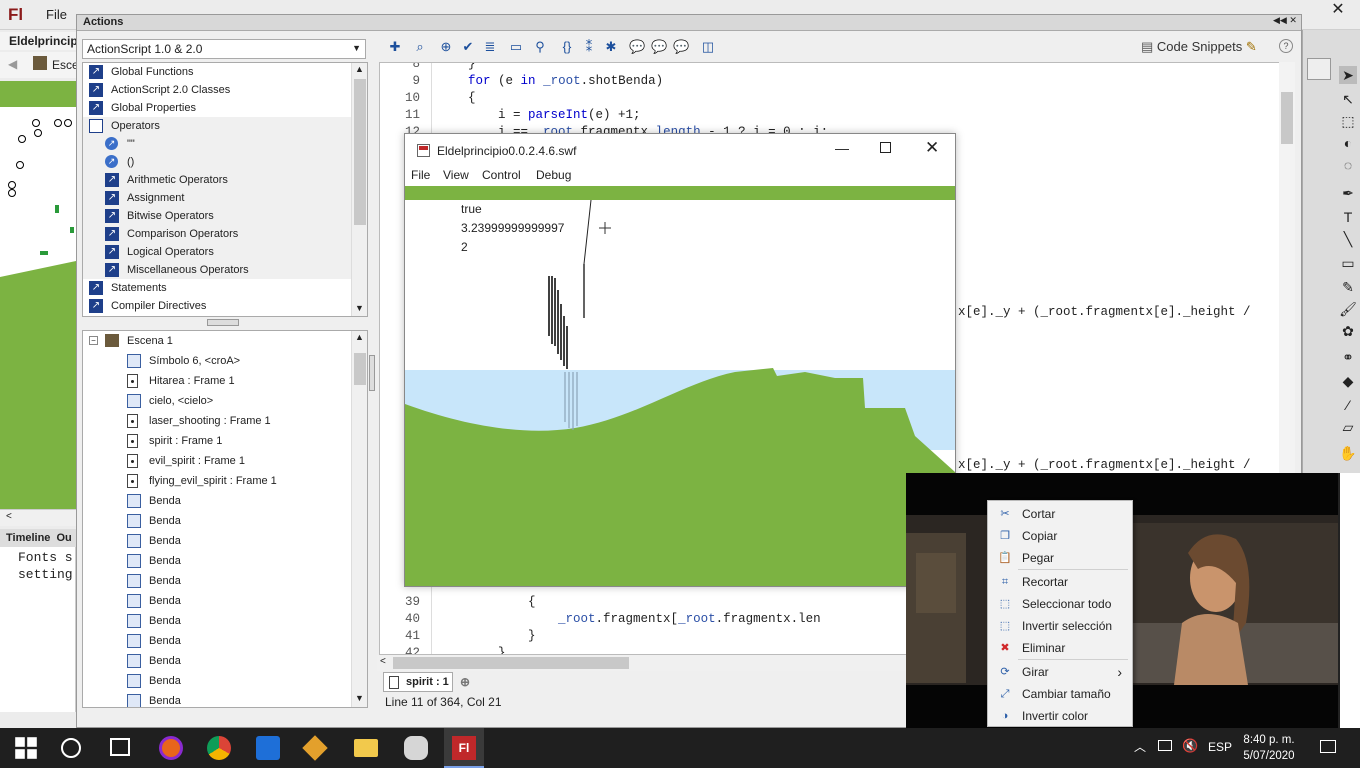 The height and width of the screenshot is (768, 1360). Describe the element at coordinates (420, 47) in the screenshot. I see `find-icon: ⌕` at that location.